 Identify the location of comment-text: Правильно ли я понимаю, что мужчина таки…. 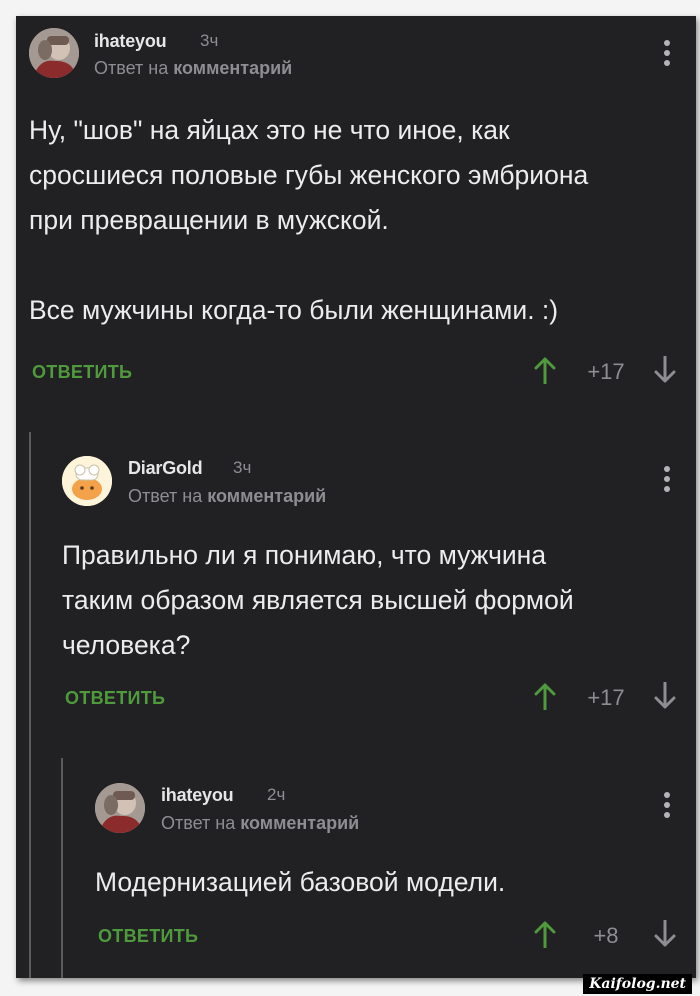
(318, 600).